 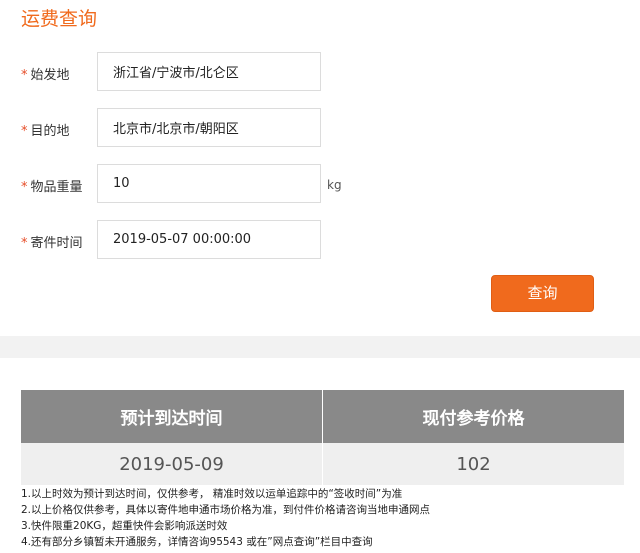 I want to click on destination-label: * 目的地, so click(x=45, y=131).